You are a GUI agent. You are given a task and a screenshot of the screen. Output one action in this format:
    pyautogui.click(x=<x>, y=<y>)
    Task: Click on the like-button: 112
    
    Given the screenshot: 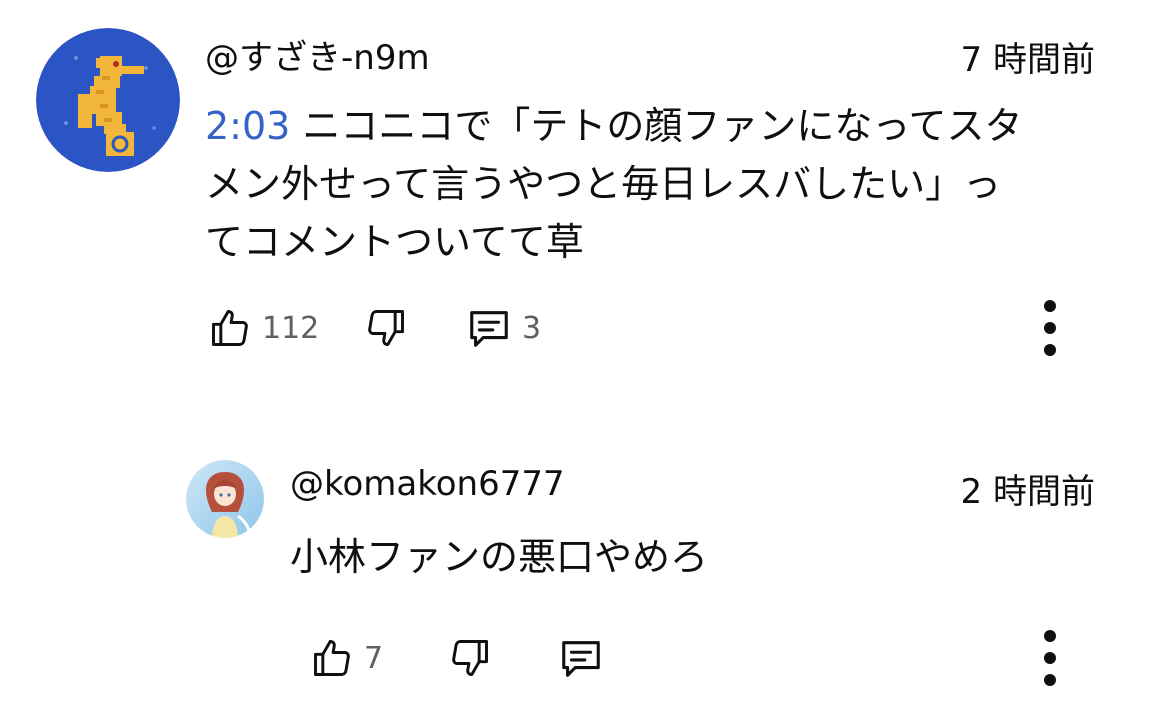 What is the action you would take?
    pyautogui.click(x=263, y=328)
    